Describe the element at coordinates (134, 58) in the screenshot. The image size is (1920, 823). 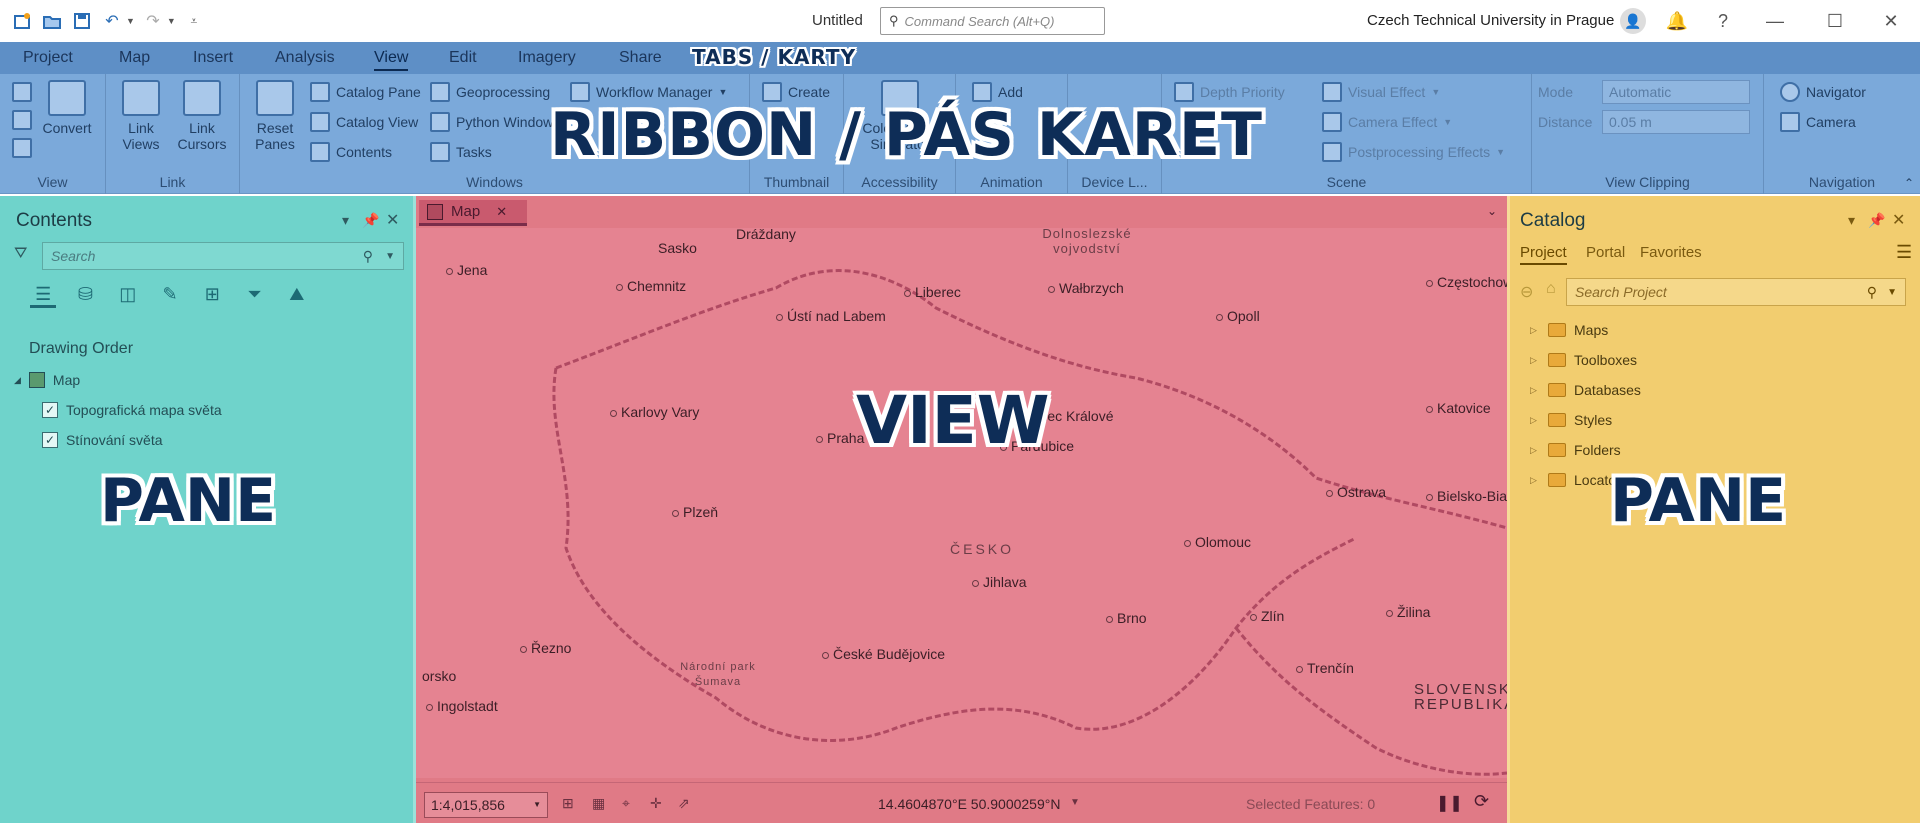
I see `tab-map: Map` at that location.